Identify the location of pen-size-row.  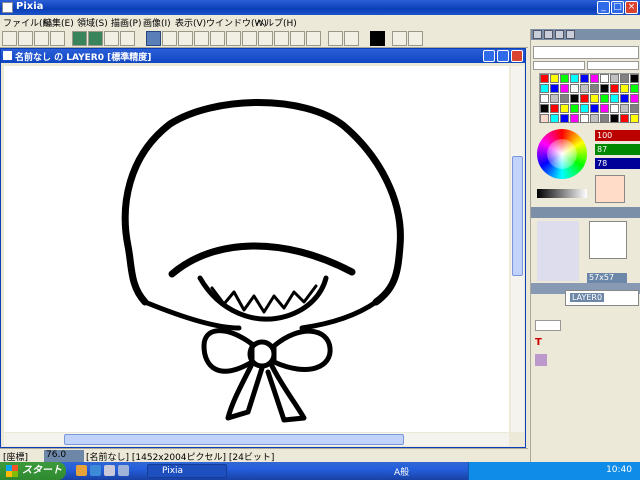
(586, 52).